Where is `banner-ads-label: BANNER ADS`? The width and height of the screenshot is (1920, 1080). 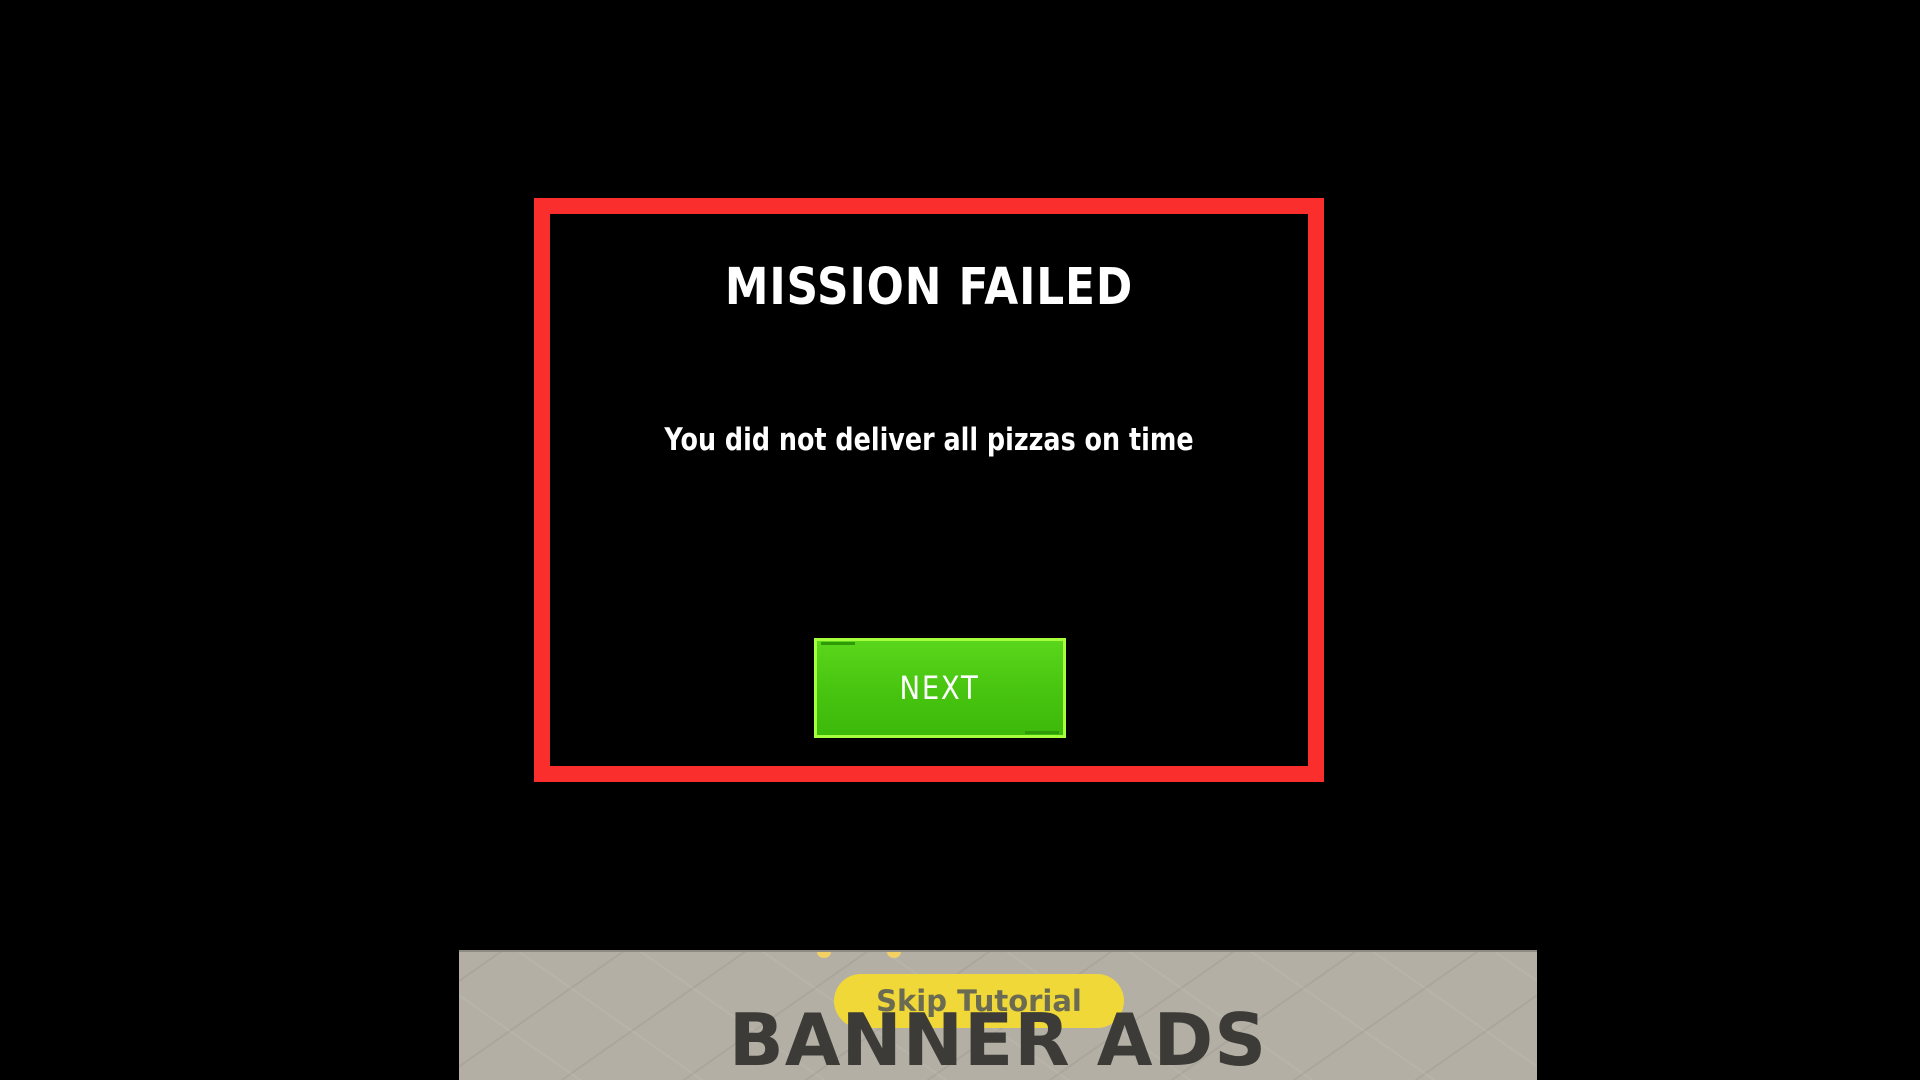
banner-ads-label: BANNER ADS is located at coordinates (998, 1039).